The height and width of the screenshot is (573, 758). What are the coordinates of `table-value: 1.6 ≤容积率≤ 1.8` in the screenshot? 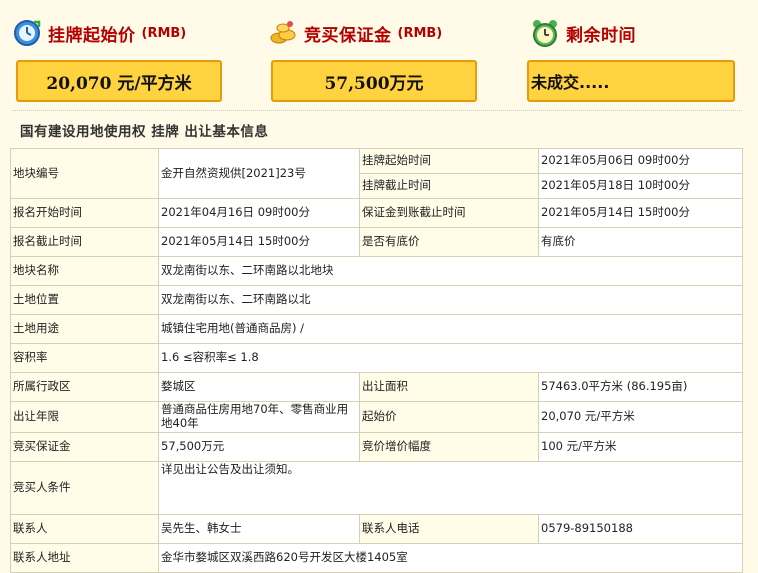 It's located at (450, 358).